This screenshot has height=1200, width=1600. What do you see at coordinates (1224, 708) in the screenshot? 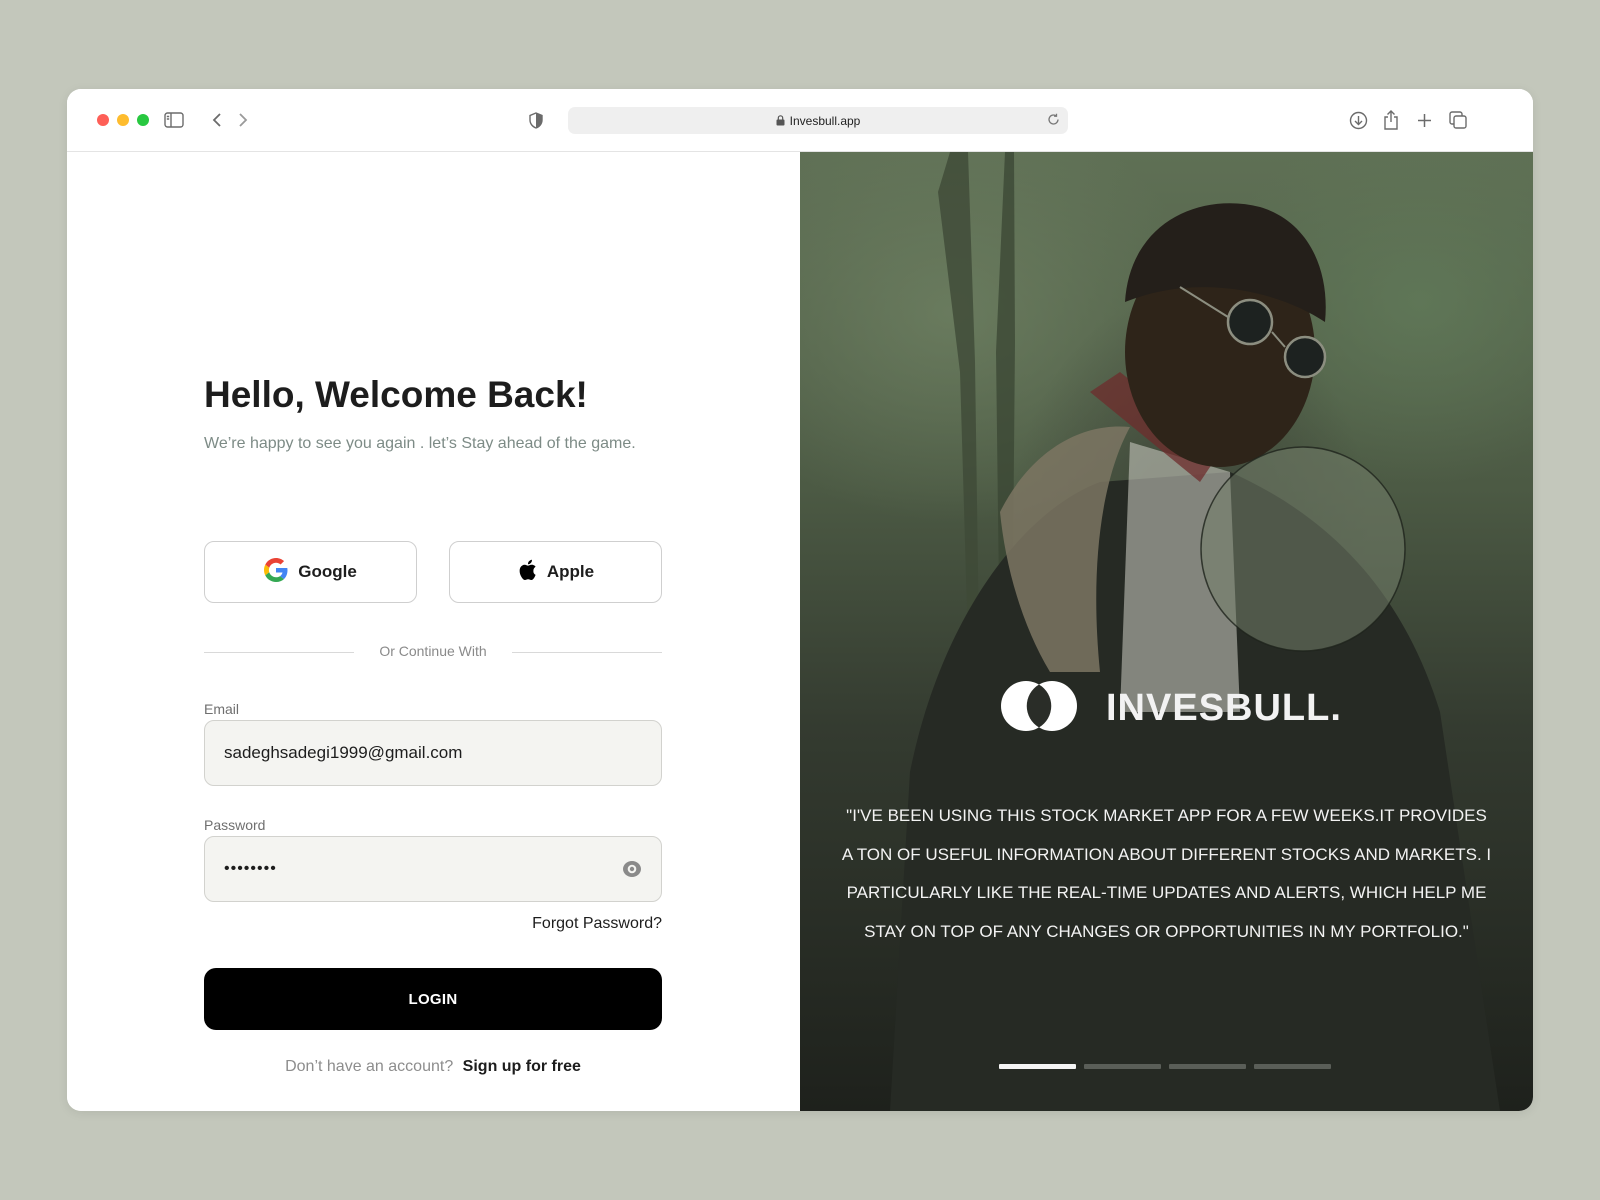
I see `brand-name: INVESBULL.` at bounding box center [1224, 708].